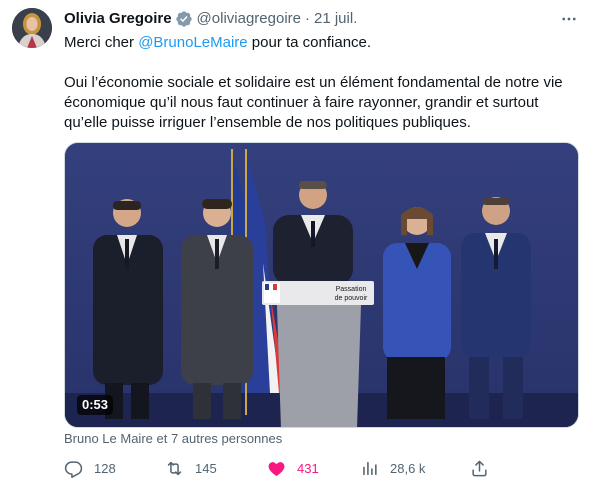 This screenshot has height=489, width=594. I want to click on share-icon, so click(479, 468).